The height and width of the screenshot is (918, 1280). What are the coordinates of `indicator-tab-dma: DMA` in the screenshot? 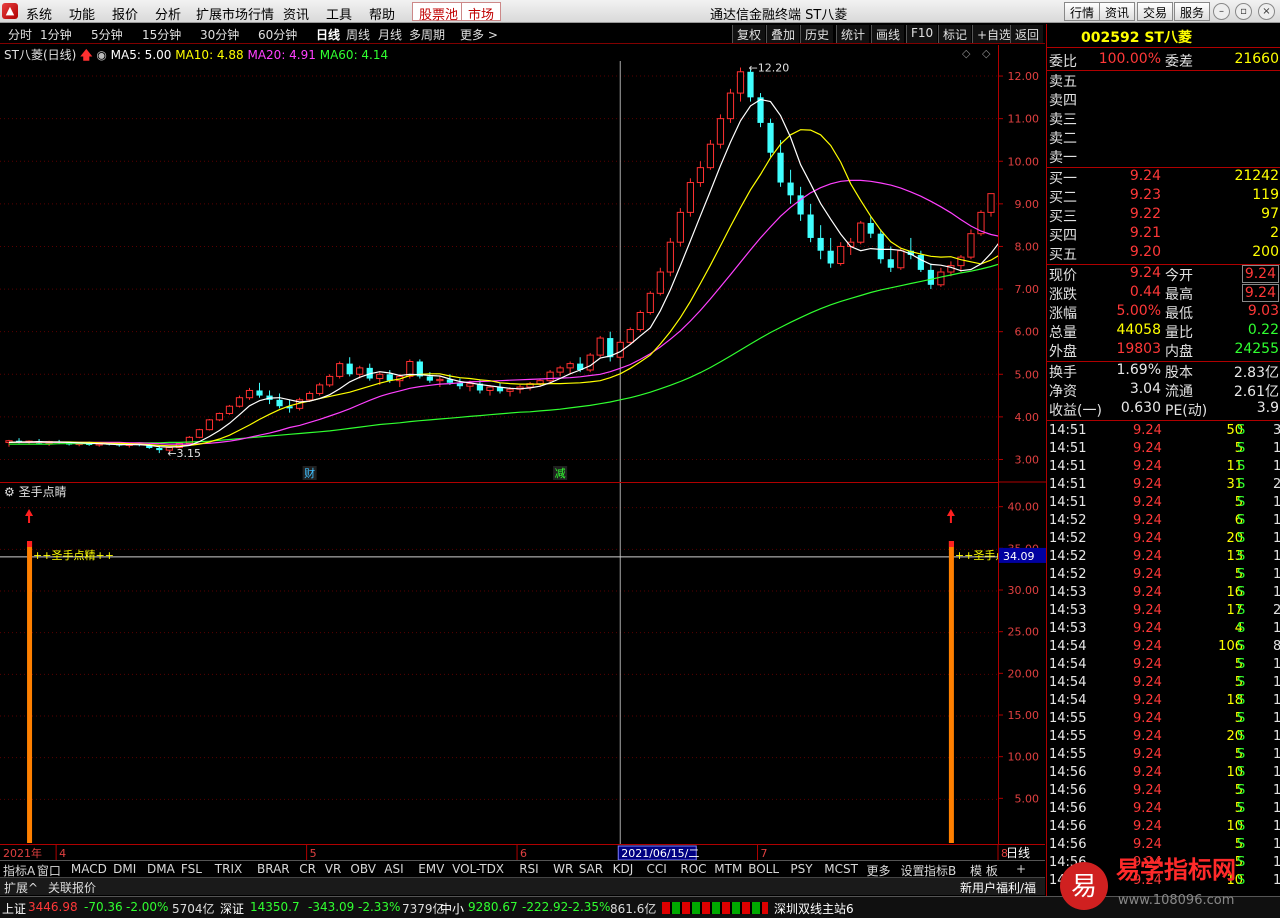 It's located at (161, 869).